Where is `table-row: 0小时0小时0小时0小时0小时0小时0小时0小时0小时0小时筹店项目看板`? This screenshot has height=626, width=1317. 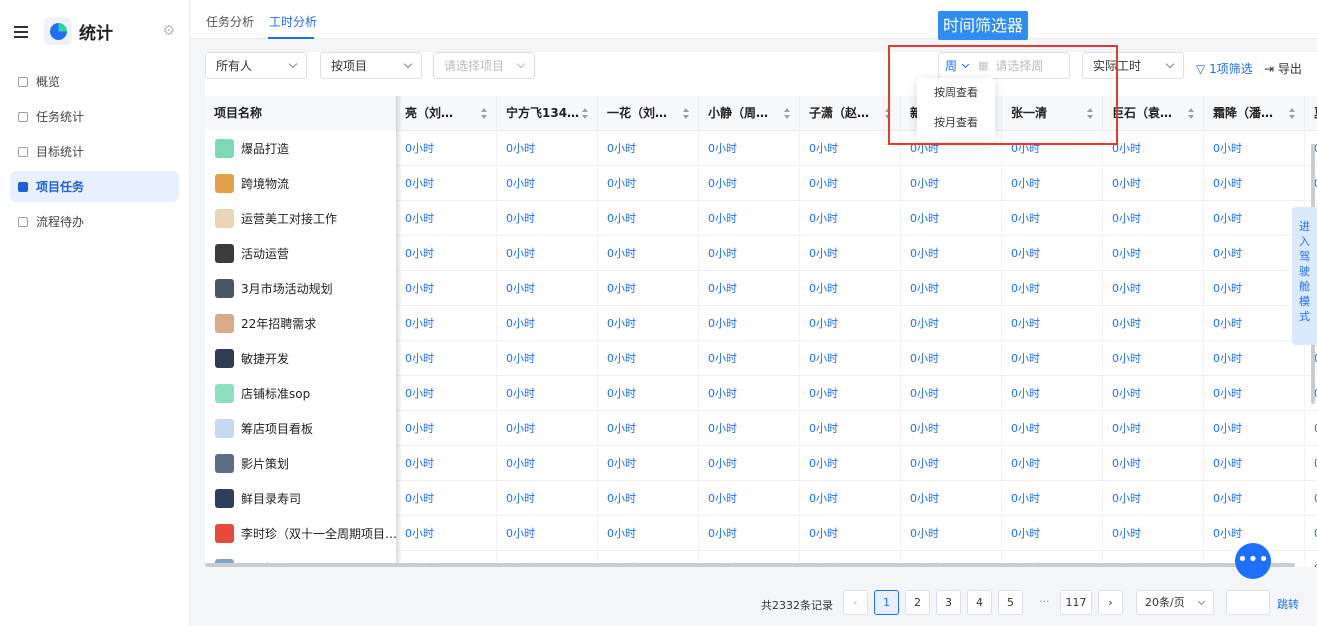 table-row: 0小时0小时0小时0小时0小时0小时0小时0小时0小时0小时筹店项目看板 is located at coordinates (761, 428).